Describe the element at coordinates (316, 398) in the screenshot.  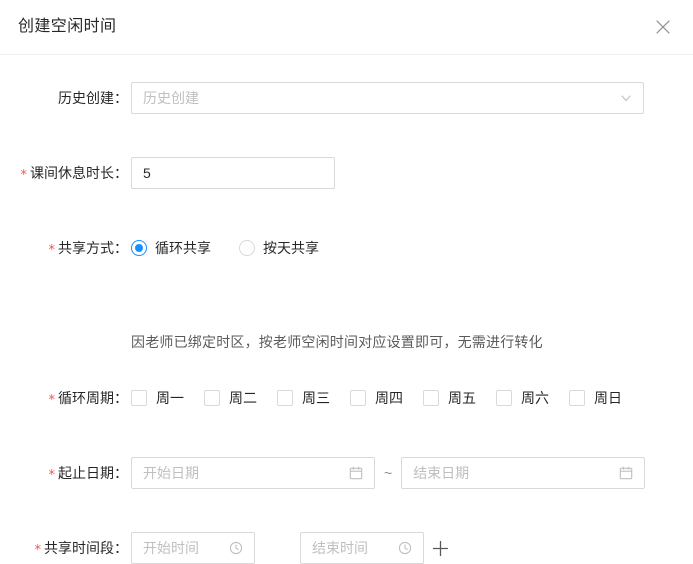
I see `checkbox-wednesday-label: 周三` at that location.